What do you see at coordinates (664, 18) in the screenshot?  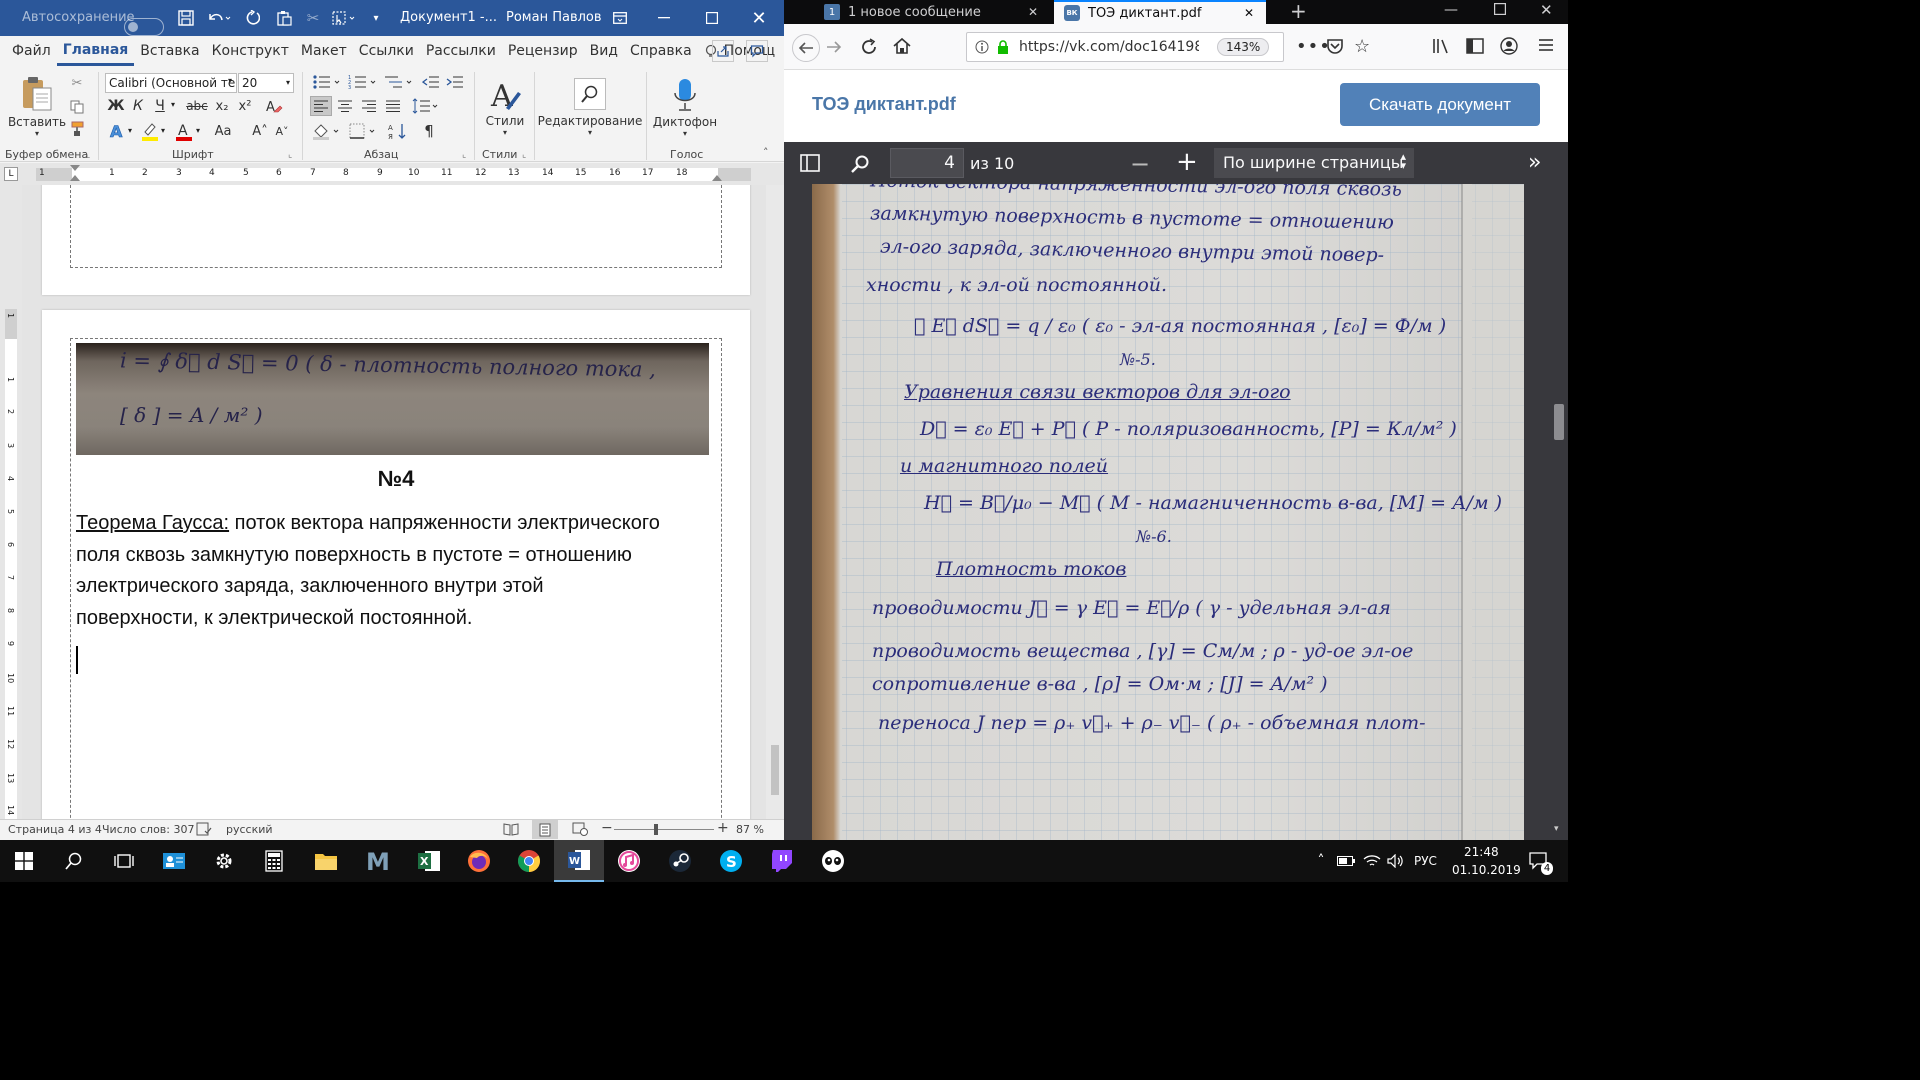 I see `minimize-icon` at bounding box center [664, 18].